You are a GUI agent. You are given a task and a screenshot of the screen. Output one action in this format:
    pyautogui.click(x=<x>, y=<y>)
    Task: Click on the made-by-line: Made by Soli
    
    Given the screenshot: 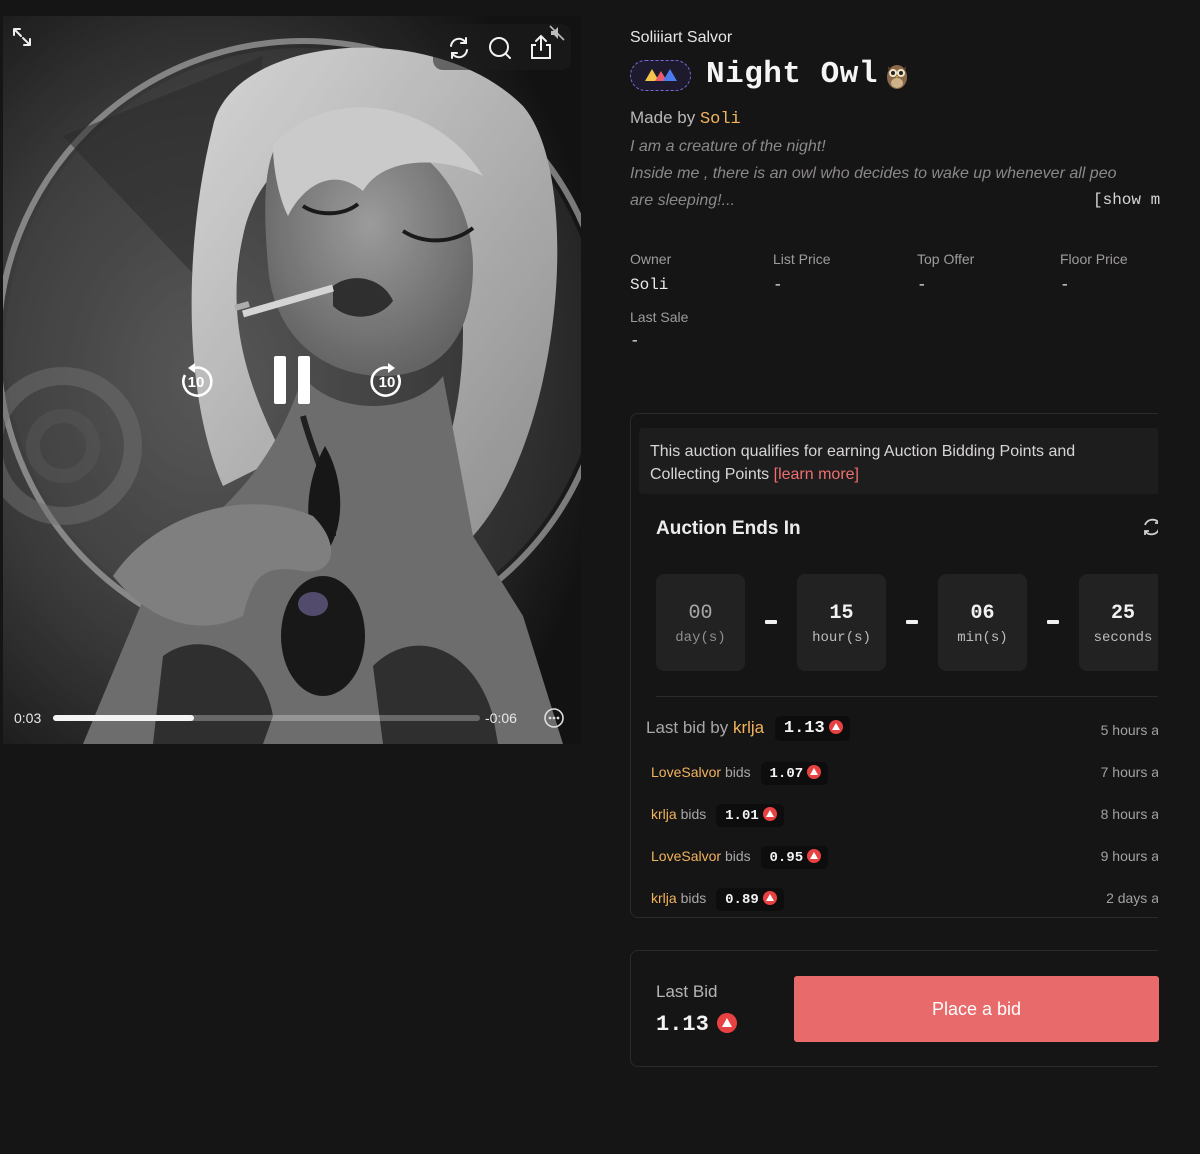 What is the action you would take?
    pyautogui.click(x=685, y=118)
    